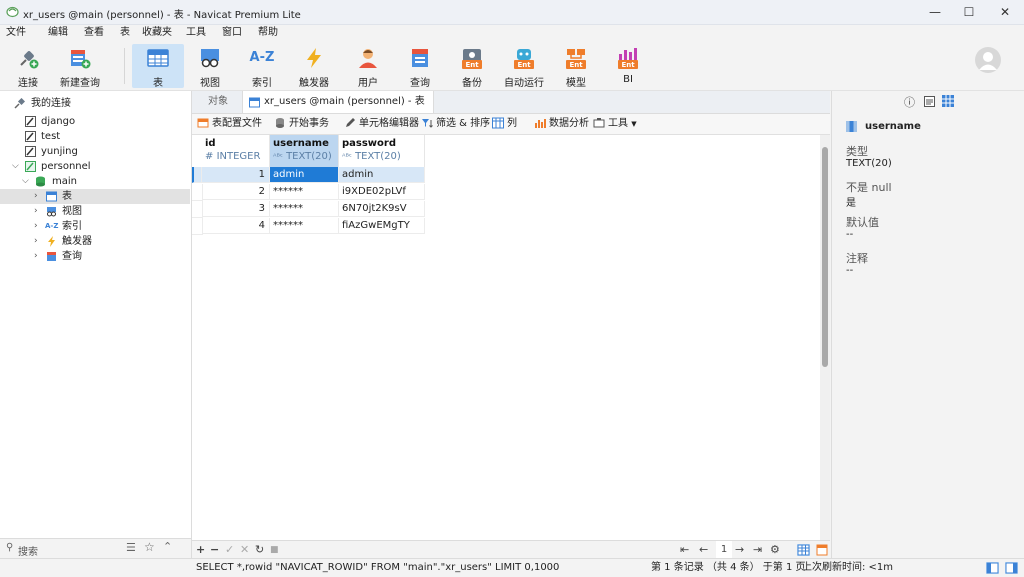 This screenshot has height=577, width=1024. Describe the element at coordinates (992, 568) in the screenshot. I see `left-panel-toggle-icon` at that location.